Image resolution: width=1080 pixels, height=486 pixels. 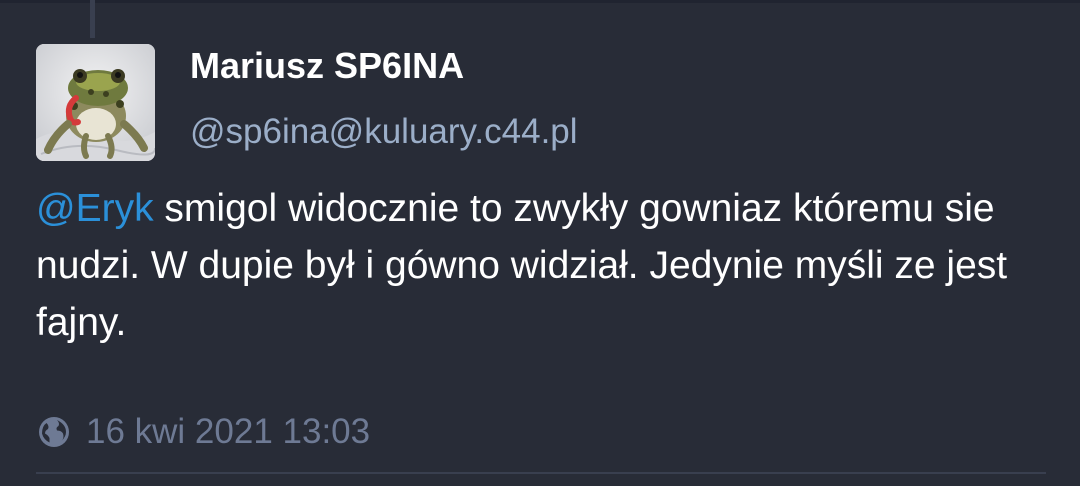 What do you see at coordinates (228, 432) in the screenshot?
I see `status-timestamp: 16 kwi 2021 13:03` at bounding box center [228, 432].